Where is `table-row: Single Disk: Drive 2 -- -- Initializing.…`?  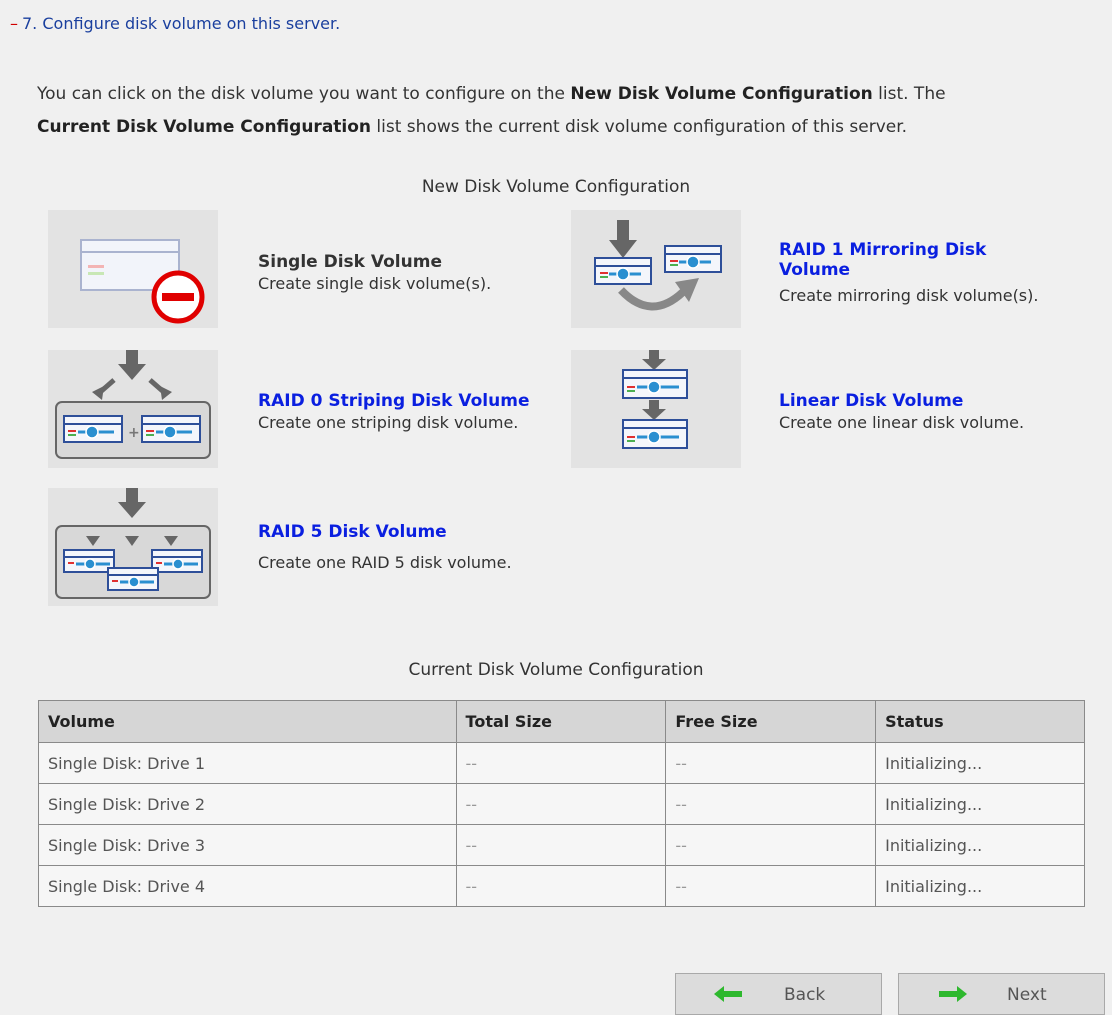
table-row: Single Disk: Drive 2 -- -- Initializing.… is located at coordinates (561, 804).